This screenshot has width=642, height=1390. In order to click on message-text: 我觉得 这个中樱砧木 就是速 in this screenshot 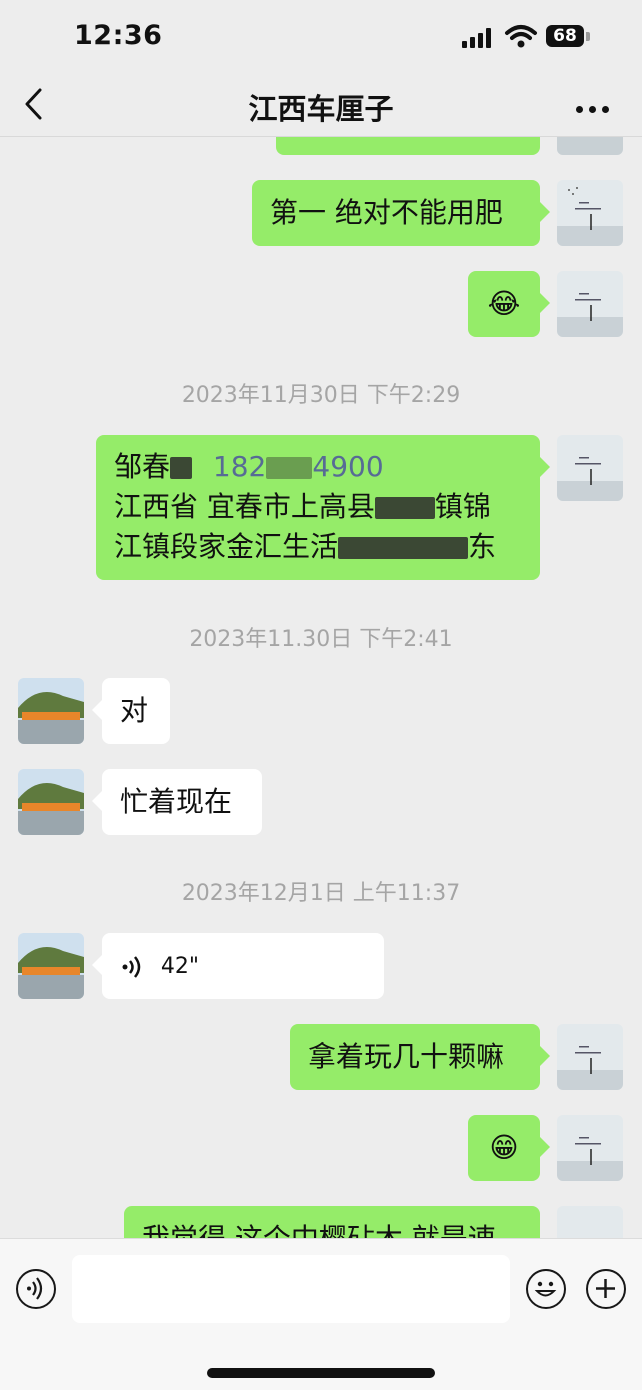, I will do `click(319, 1230)`.